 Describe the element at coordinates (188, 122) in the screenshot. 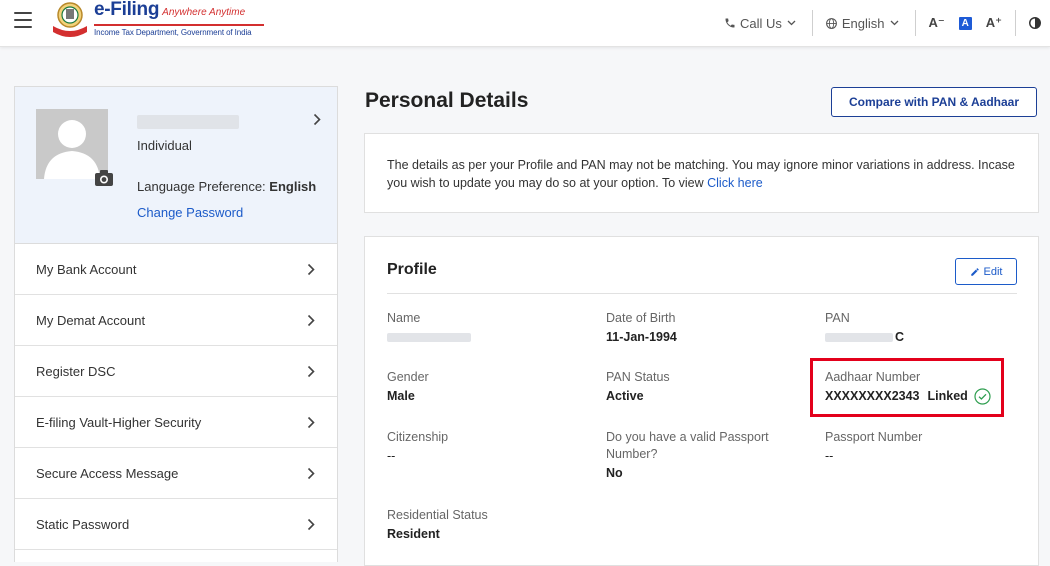

I see `user-name-redacted` at that location.